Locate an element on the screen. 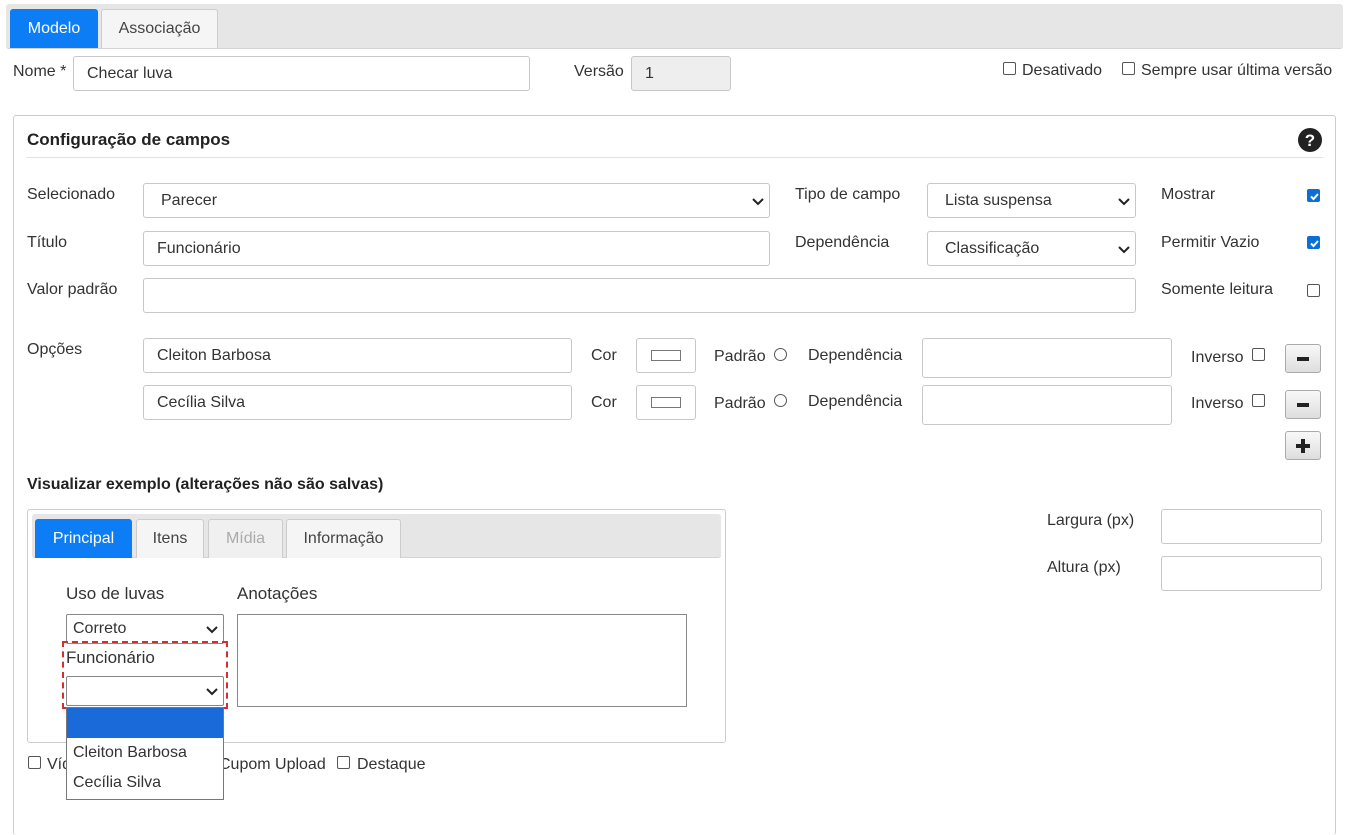  option-value-input: Cleiton Barbosa is located at coordinates (357, 355).